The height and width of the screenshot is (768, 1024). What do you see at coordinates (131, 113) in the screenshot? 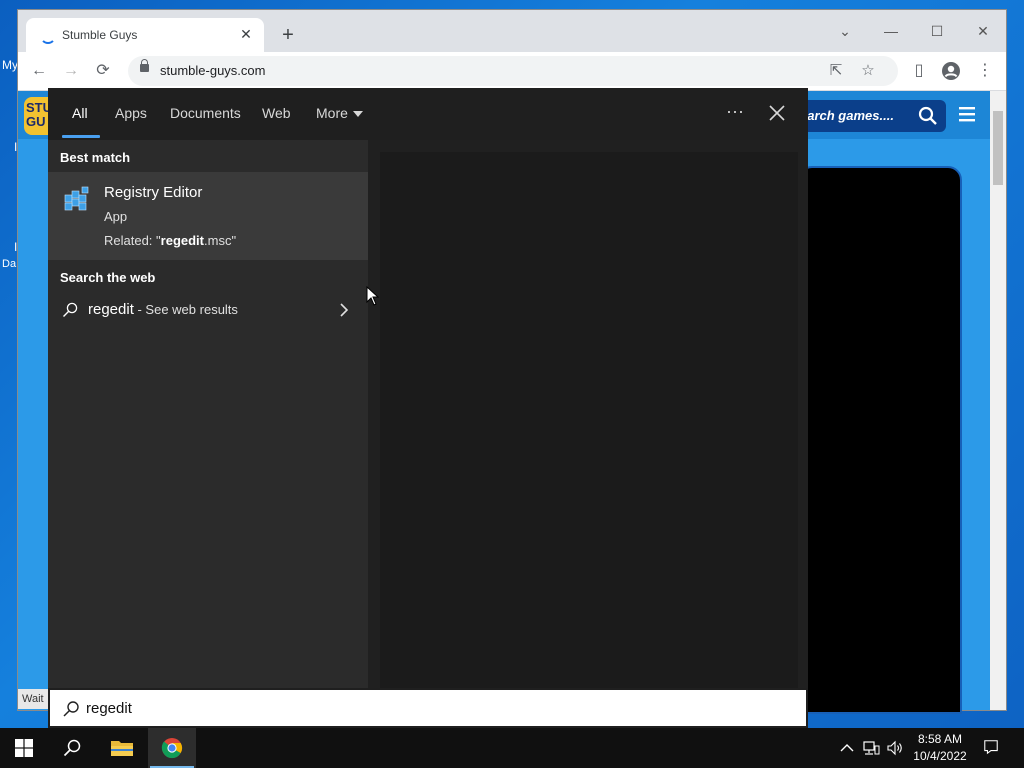
I see `tab-apps: Apps` at bounding box center [131, 113].